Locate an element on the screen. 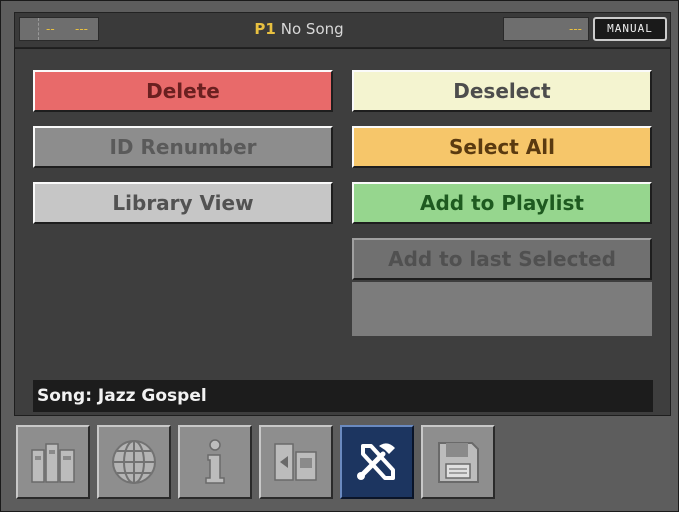 This screenshot has width=679, height=512. empty-slot is located at coordinates (502, 309).